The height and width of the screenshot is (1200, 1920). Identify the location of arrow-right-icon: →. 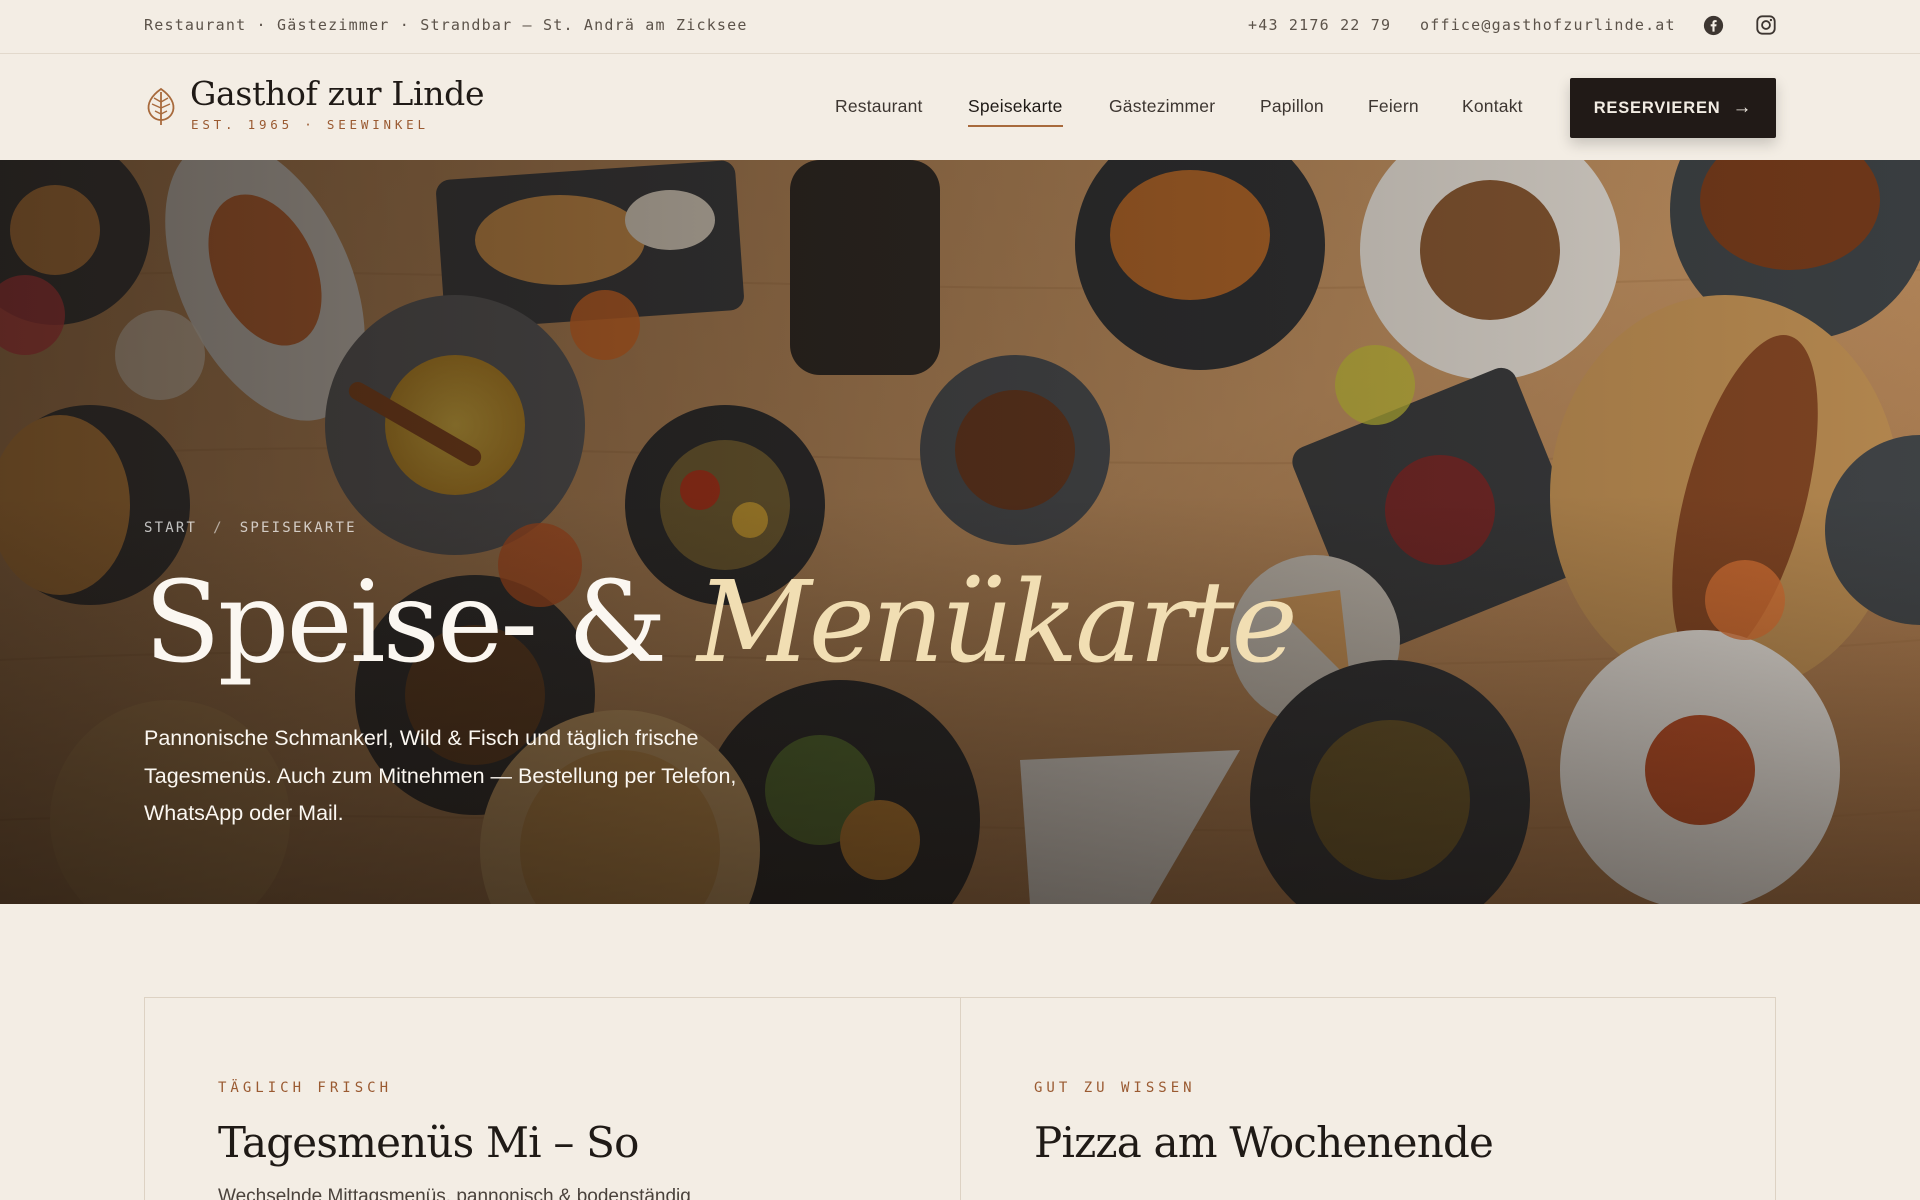
(1742, 107).